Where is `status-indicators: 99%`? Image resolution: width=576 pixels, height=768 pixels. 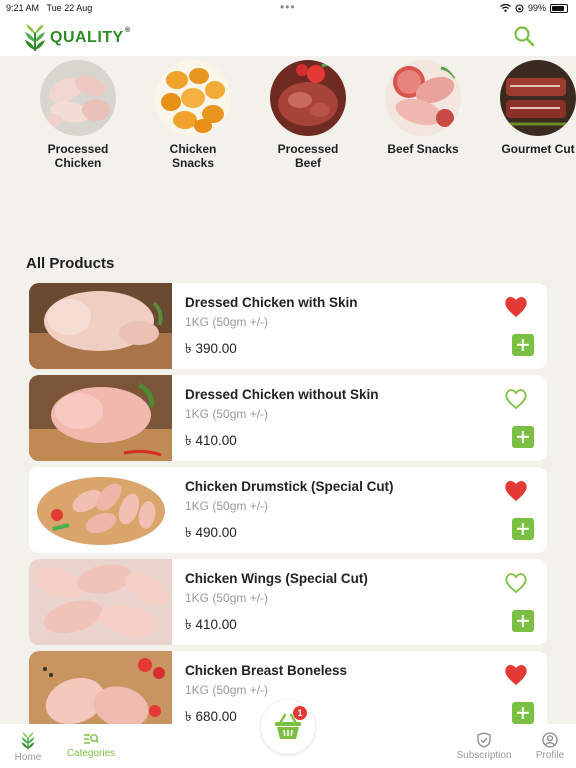 status-indicators: 99% is located at coordinates (534, 8).